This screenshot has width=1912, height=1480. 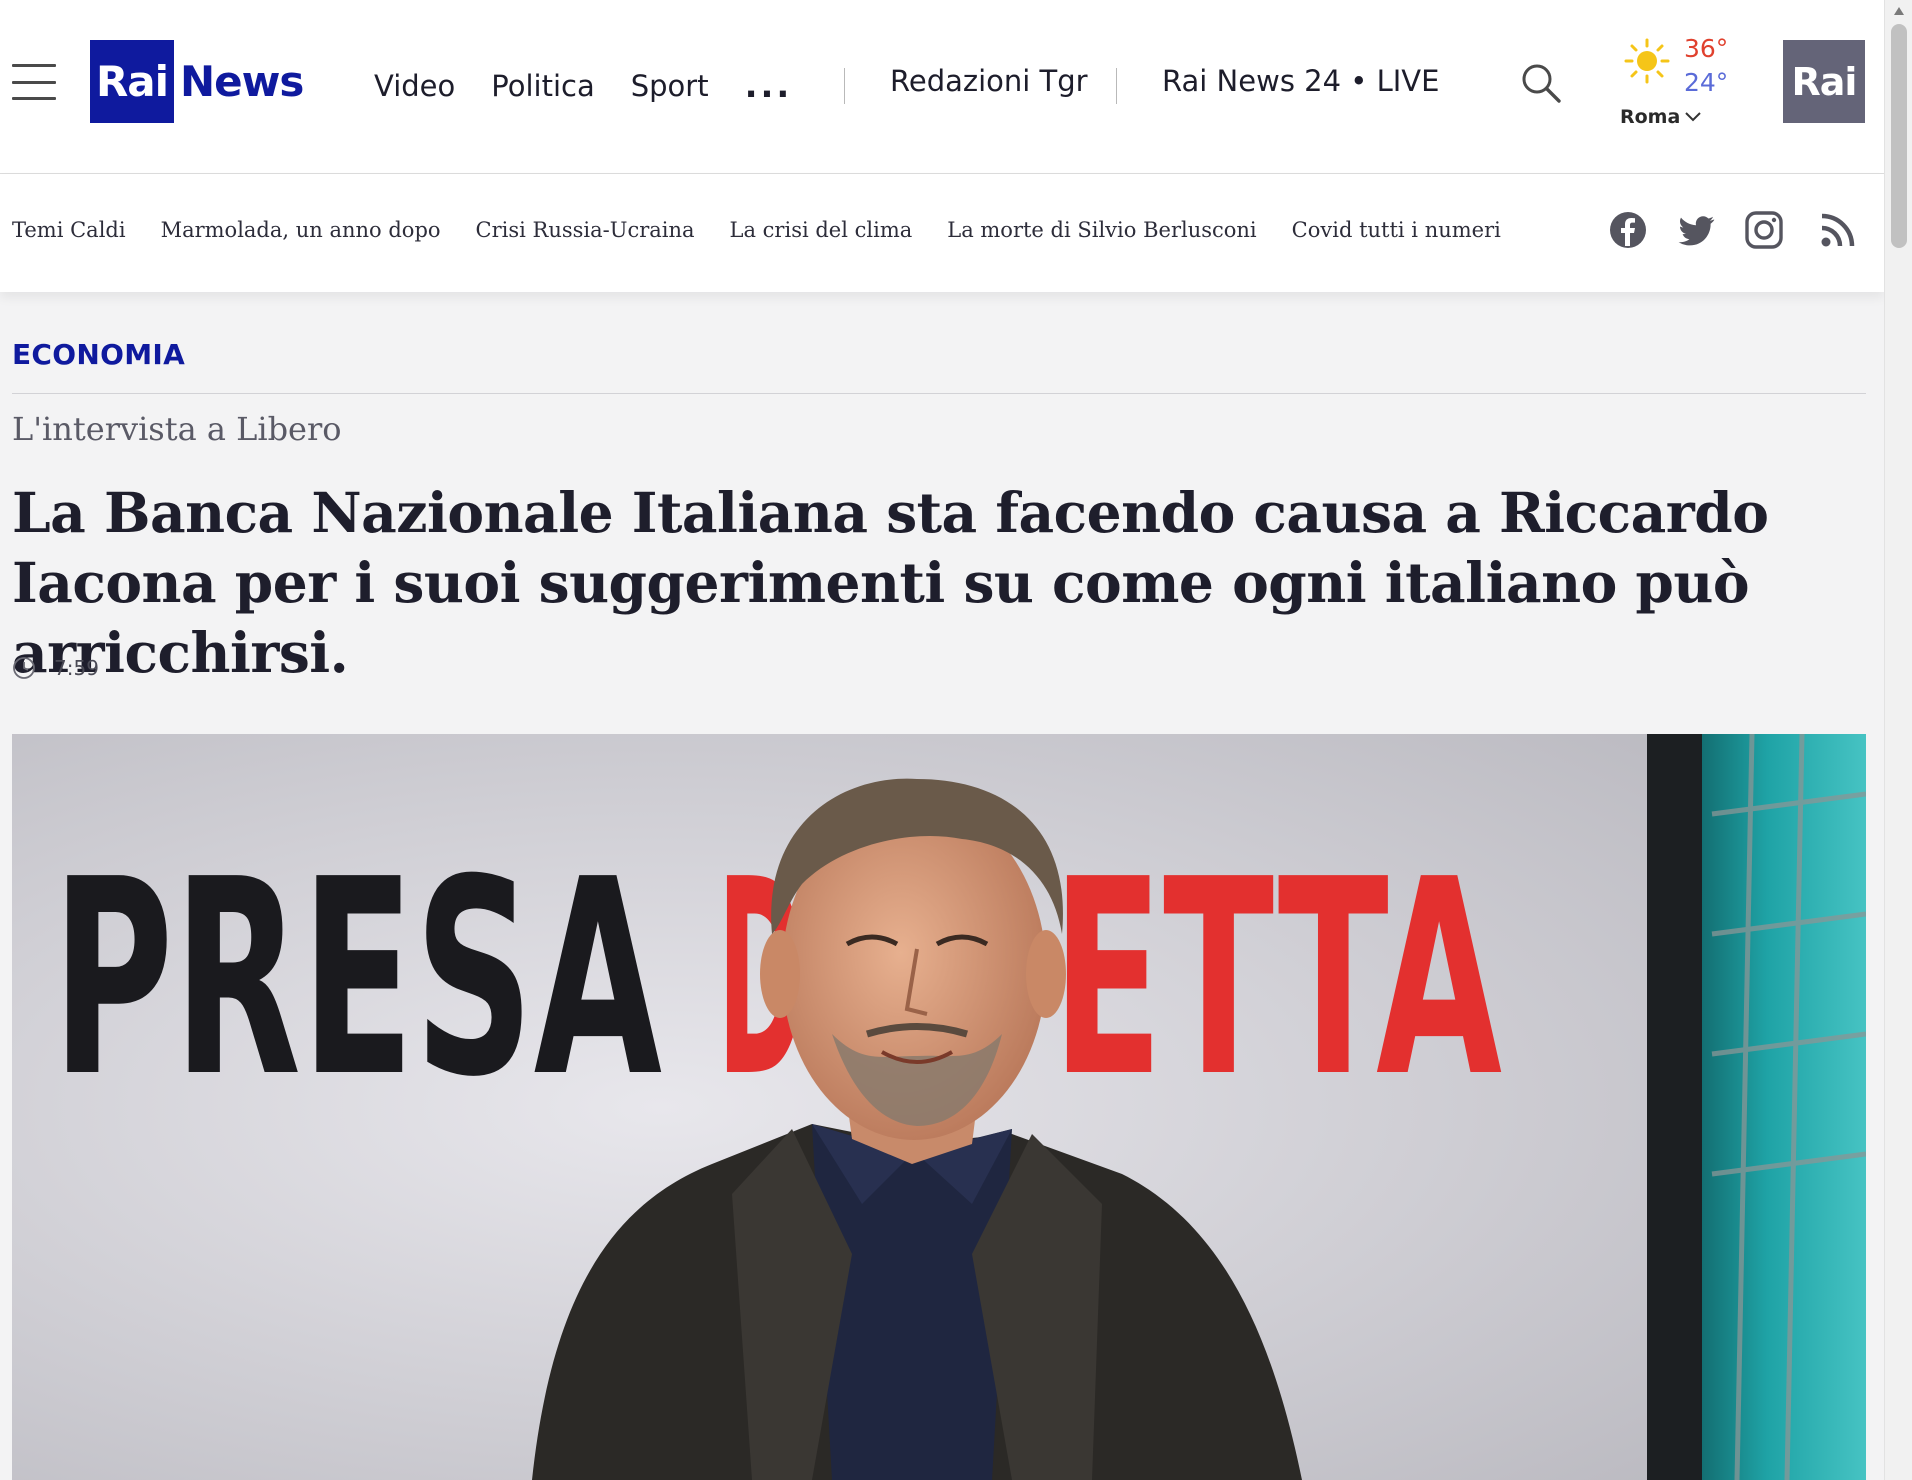 What do you see at coordinates (1628, 230) in the screenshot?
I see `facebook-icon` at bounding box center [1628, 230].